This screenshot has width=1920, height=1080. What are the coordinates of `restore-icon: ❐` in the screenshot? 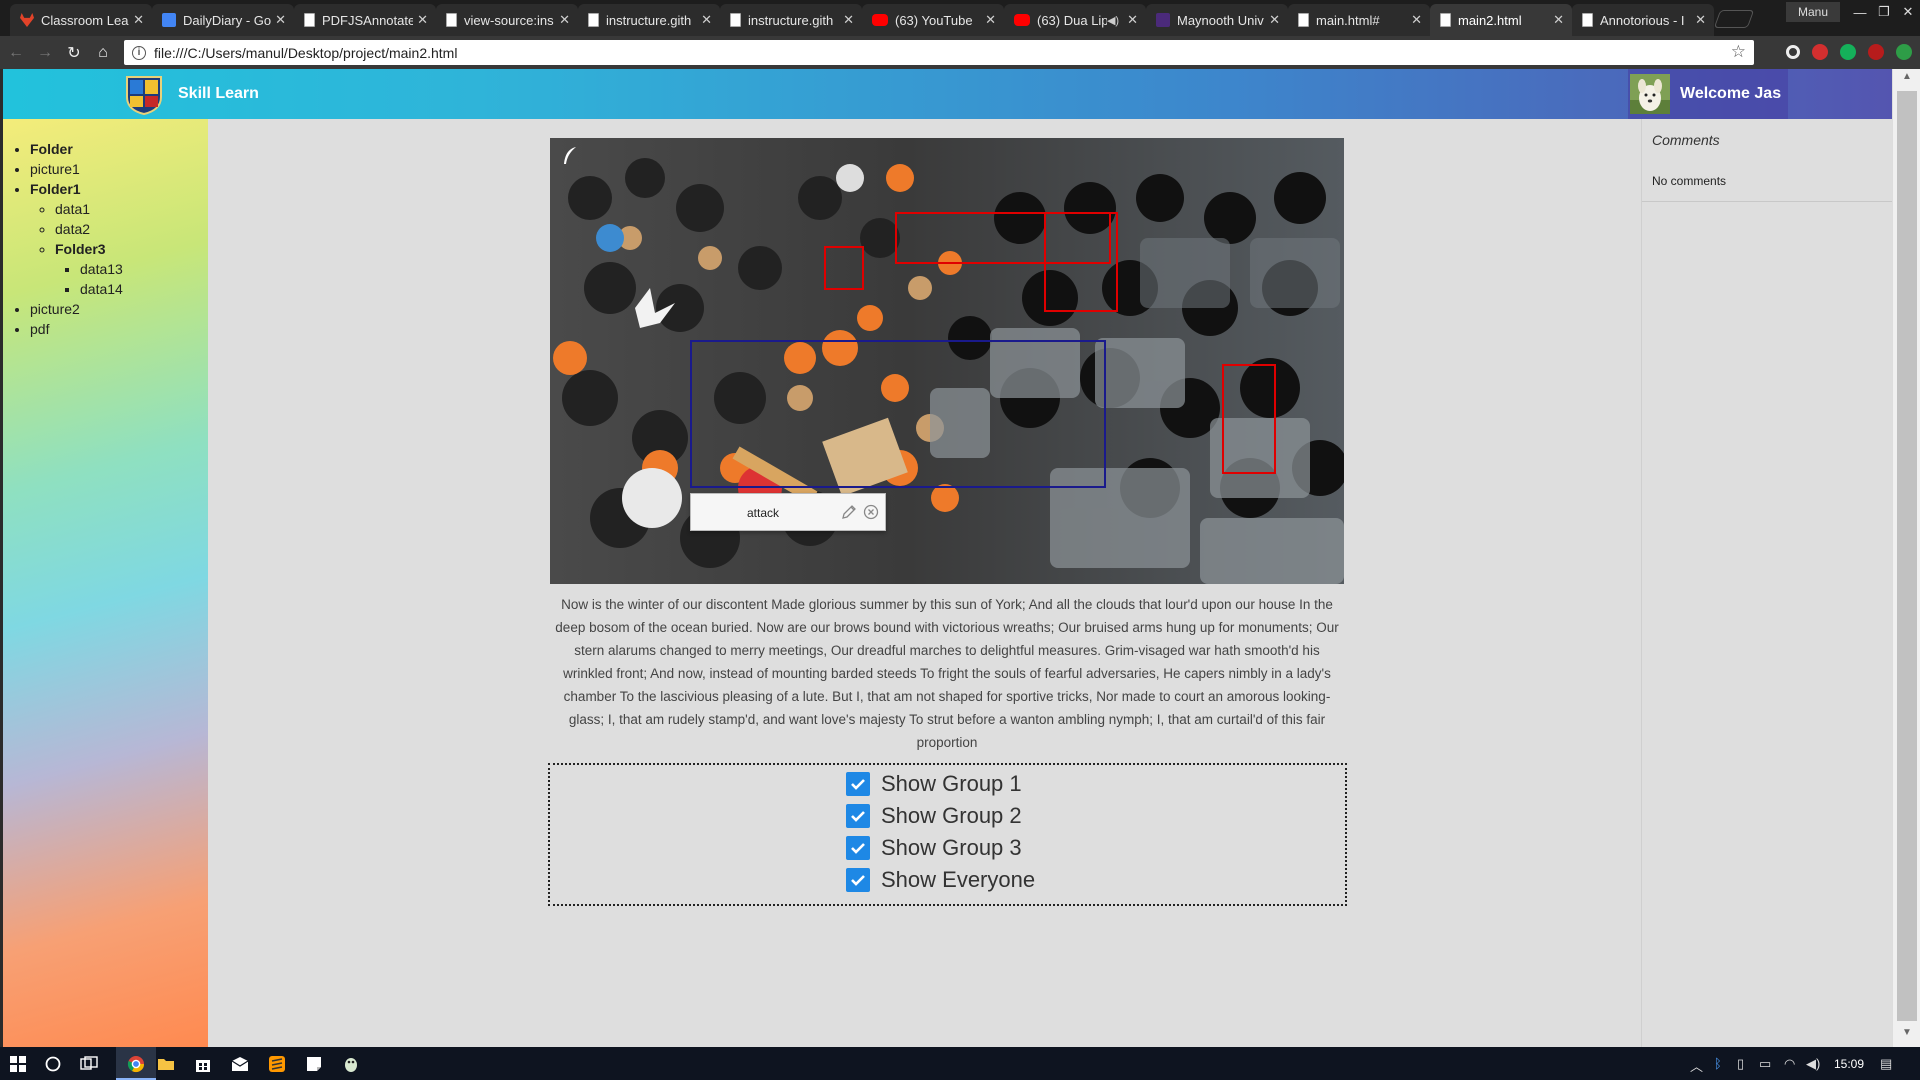 It's located at (1884, 12).